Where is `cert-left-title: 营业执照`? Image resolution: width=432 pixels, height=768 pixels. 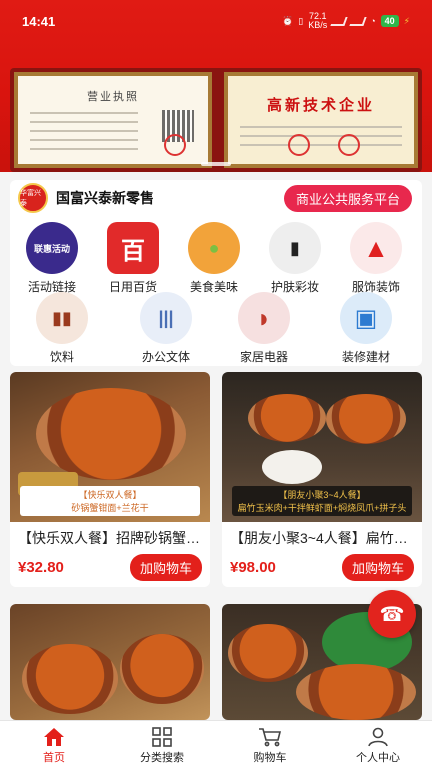
cert-left-title: 营业执照 is located at coordinates (113, 97).